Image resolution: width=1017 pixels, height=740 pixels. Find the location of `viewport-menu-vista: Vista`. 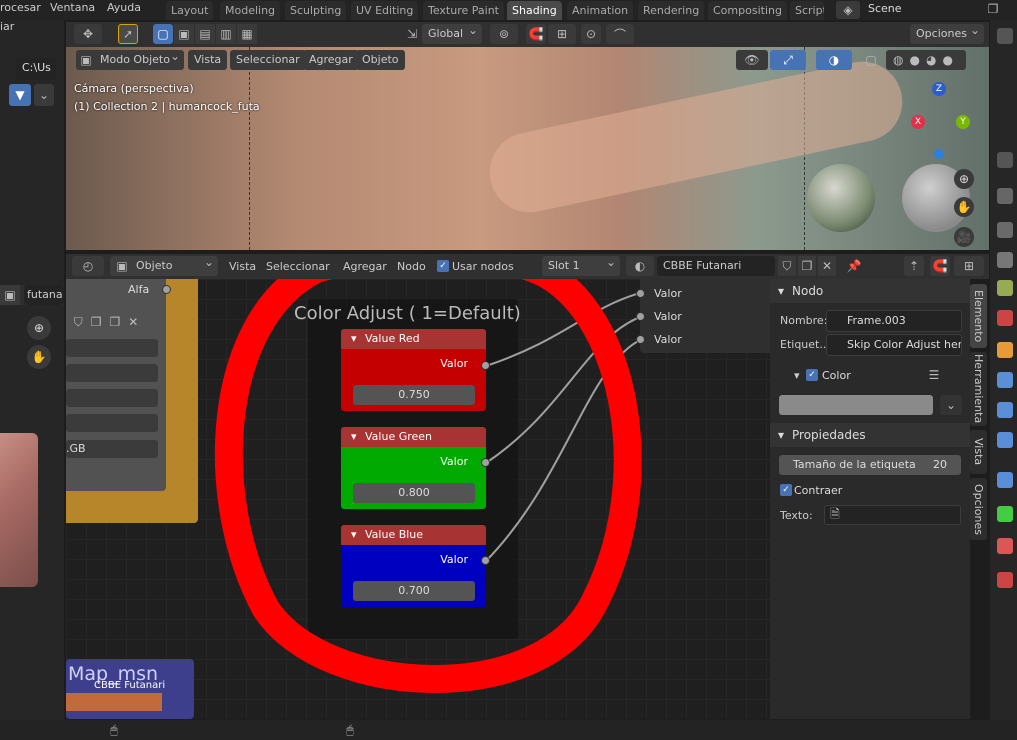

viewport-menu-vista: Vista is located at coordinates (208, 60).